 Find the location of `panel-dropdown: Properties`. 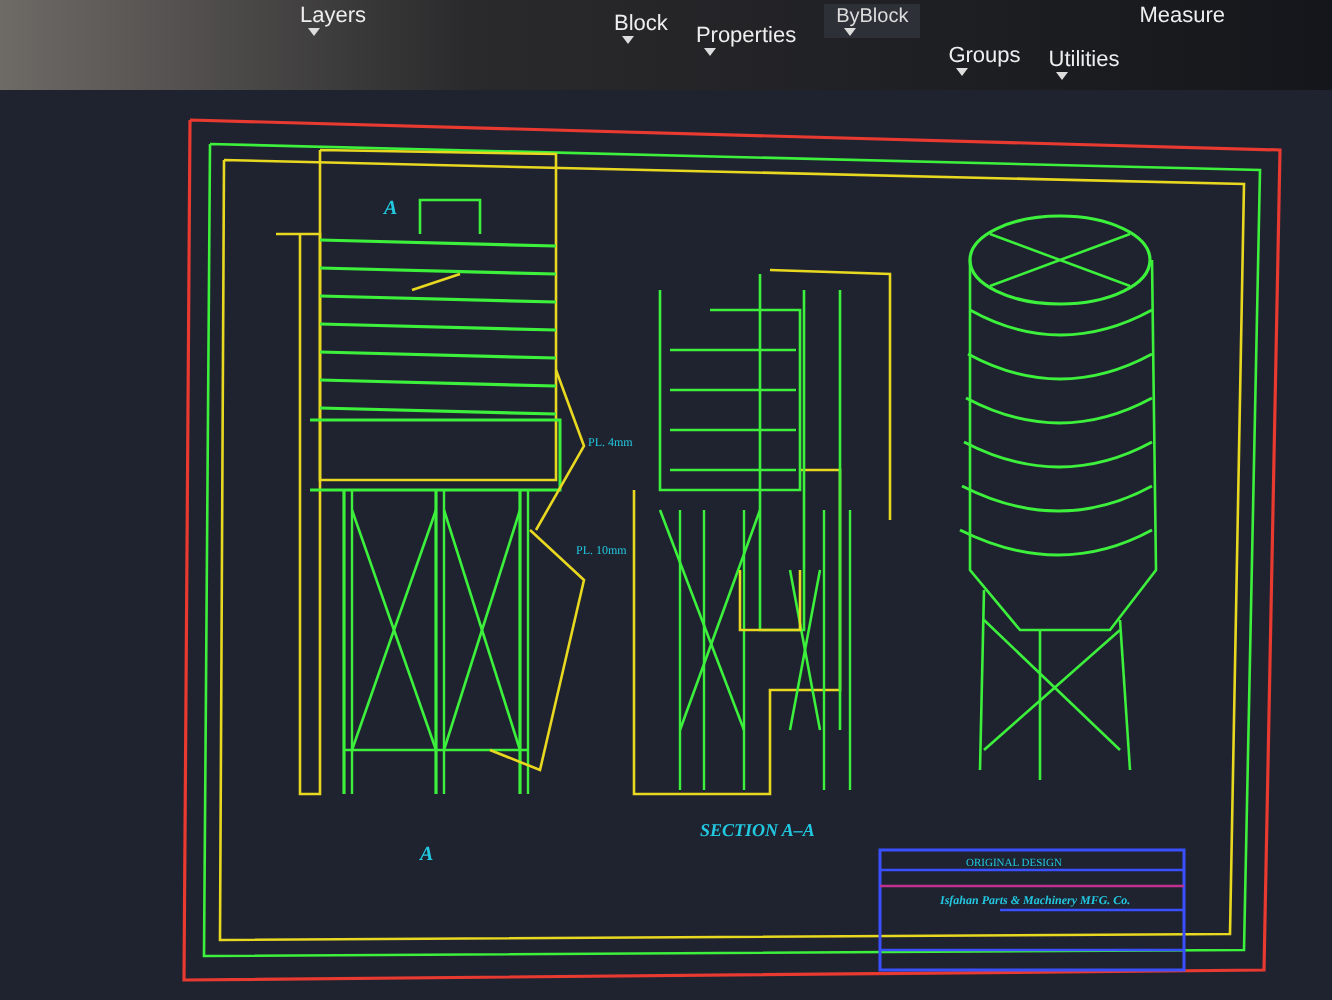

panel-dropdown: Properties is located at coordinates (746, 40).